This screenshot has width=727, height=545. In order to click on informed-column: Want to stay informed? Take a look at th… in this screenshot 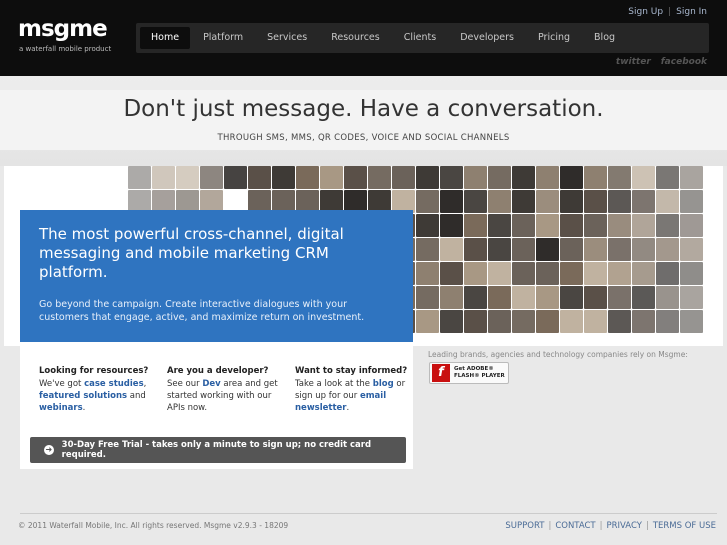, I will do `click(354, 389)`.